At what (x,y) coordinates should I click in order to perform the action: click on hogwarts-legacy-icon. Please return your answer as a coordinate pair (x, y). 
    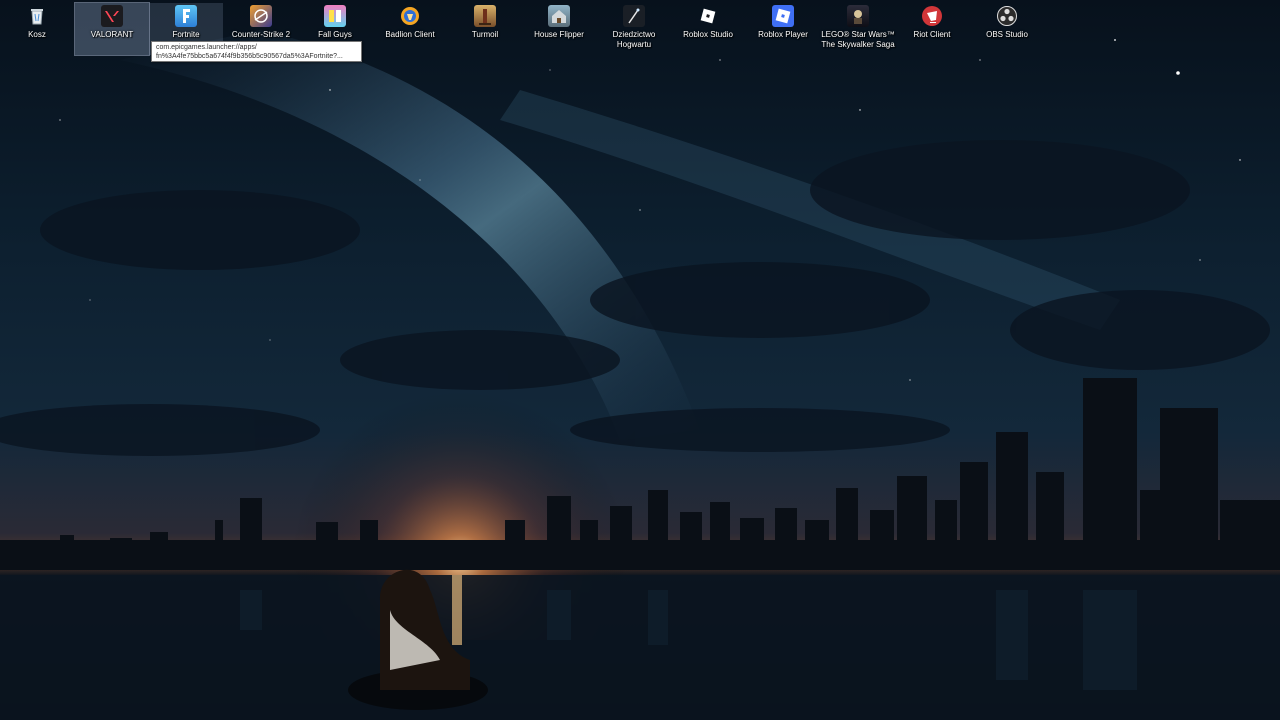
    Looking at the image, I should click on (634, 16).